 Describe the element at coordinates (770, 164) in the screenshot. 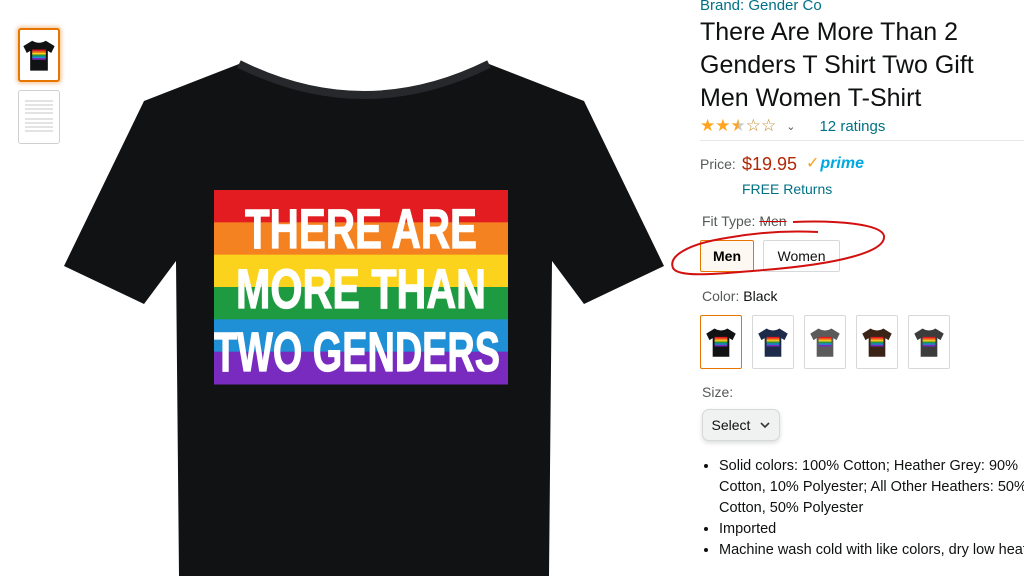

I see `price-value: $19.95` at that location.